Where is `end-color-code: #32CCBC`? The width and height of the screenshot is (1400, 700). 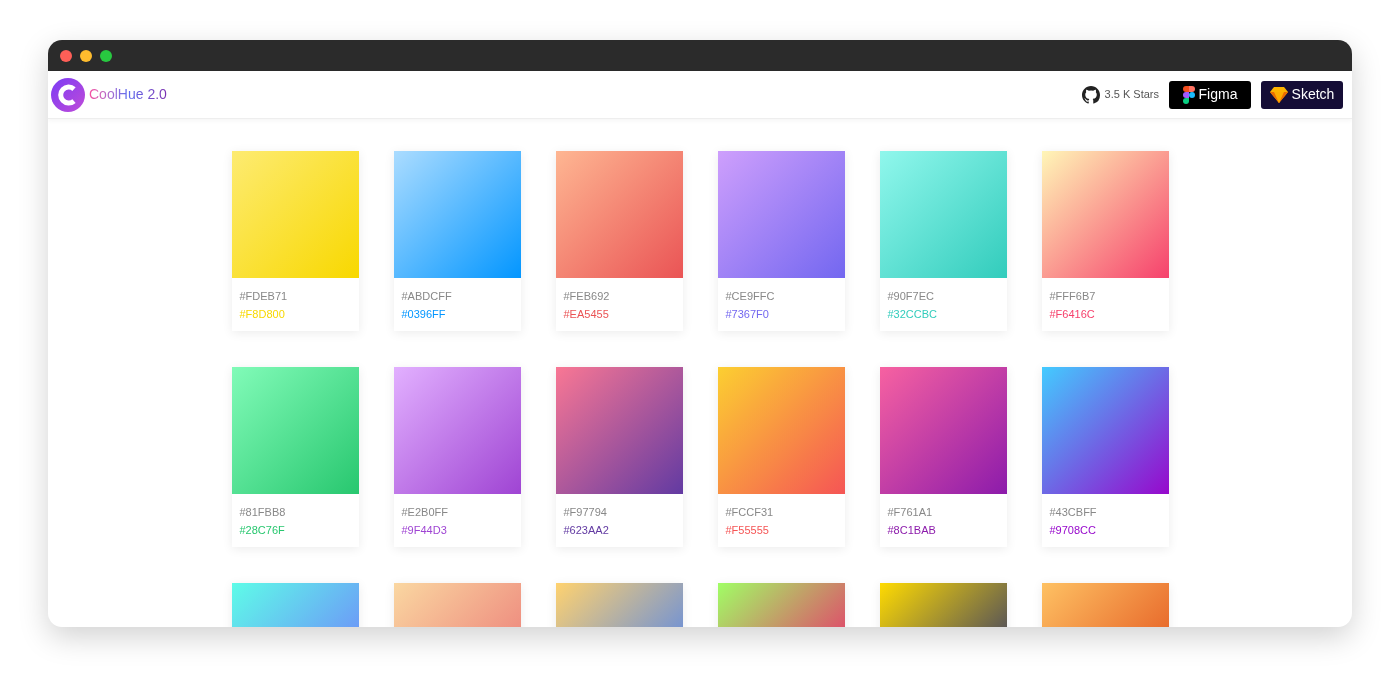 end-color-code: #32CCBC is located at coordinates (913, 314).